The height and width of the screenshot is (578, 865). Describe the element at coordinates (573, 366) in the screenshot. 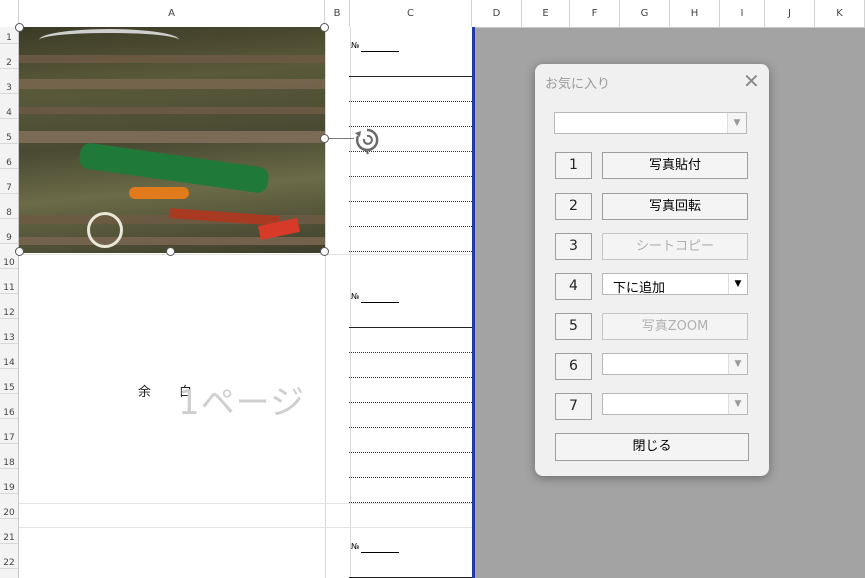

I see `number-button-6: 6` at that location.